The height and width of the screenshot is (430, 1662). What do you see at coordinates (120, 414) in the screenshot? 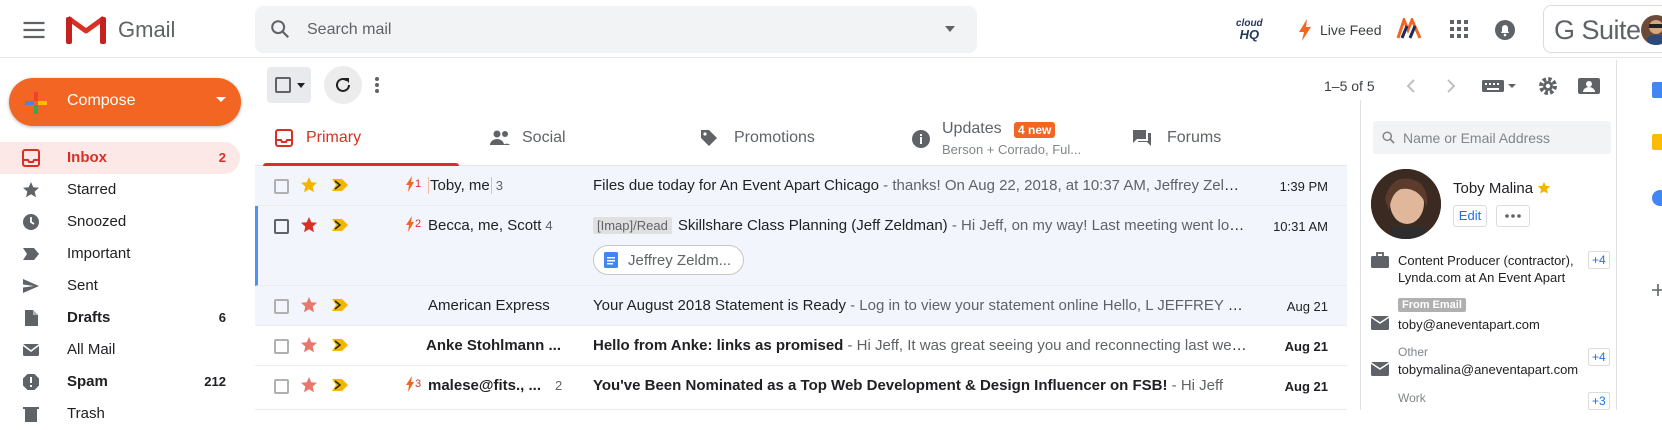
I see `sidebar-item-trash: Trash` at bounding box center [120, 414].